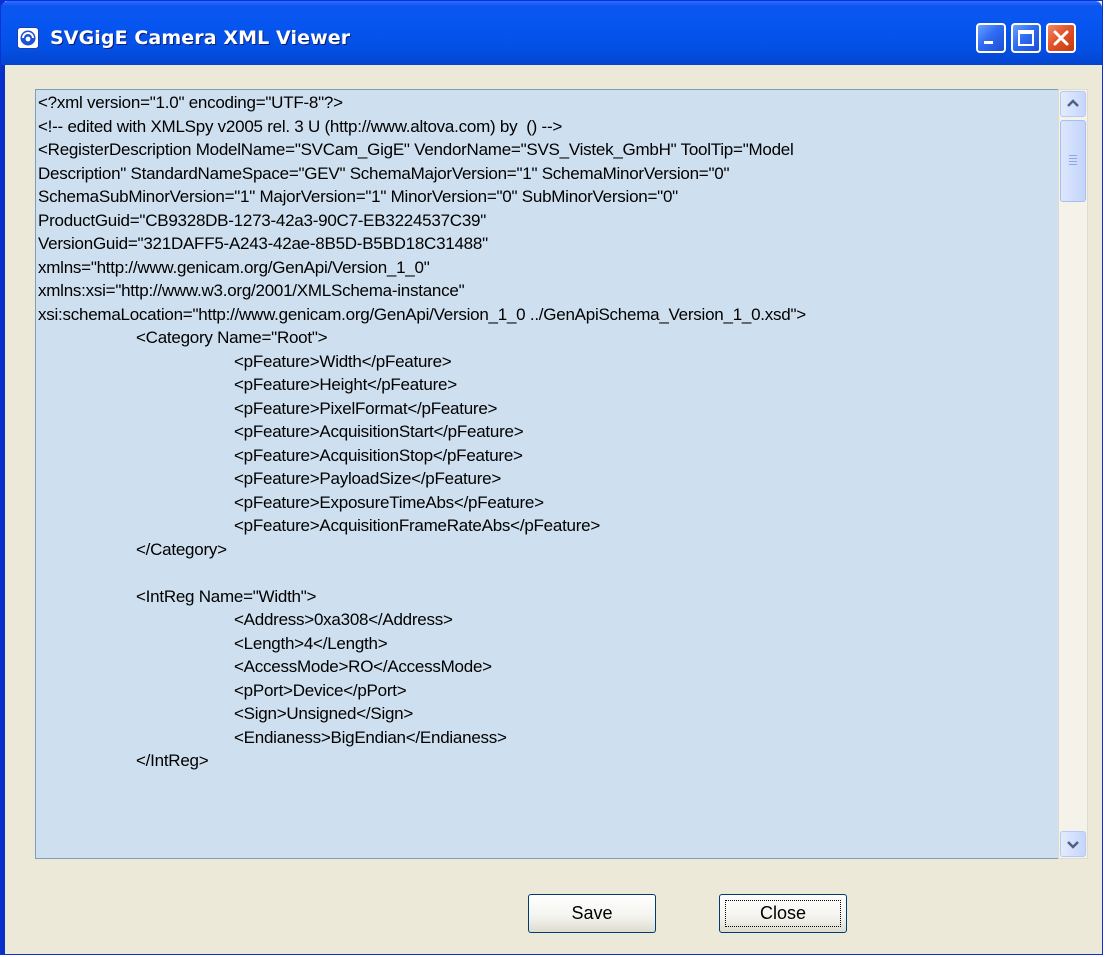 Image resolution: width=1105 pixels, height=957 pixels. Describe the element at coordinates (363, 666) in the screenshot. I see `xml-line: <AccessMode>RO</AccessMode>` at that location.